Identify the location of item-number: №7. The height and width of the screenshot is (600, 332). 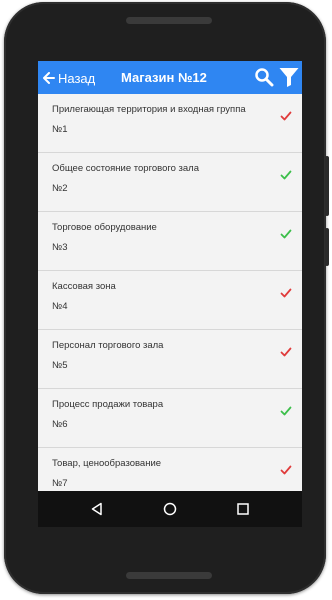
(60, 483).